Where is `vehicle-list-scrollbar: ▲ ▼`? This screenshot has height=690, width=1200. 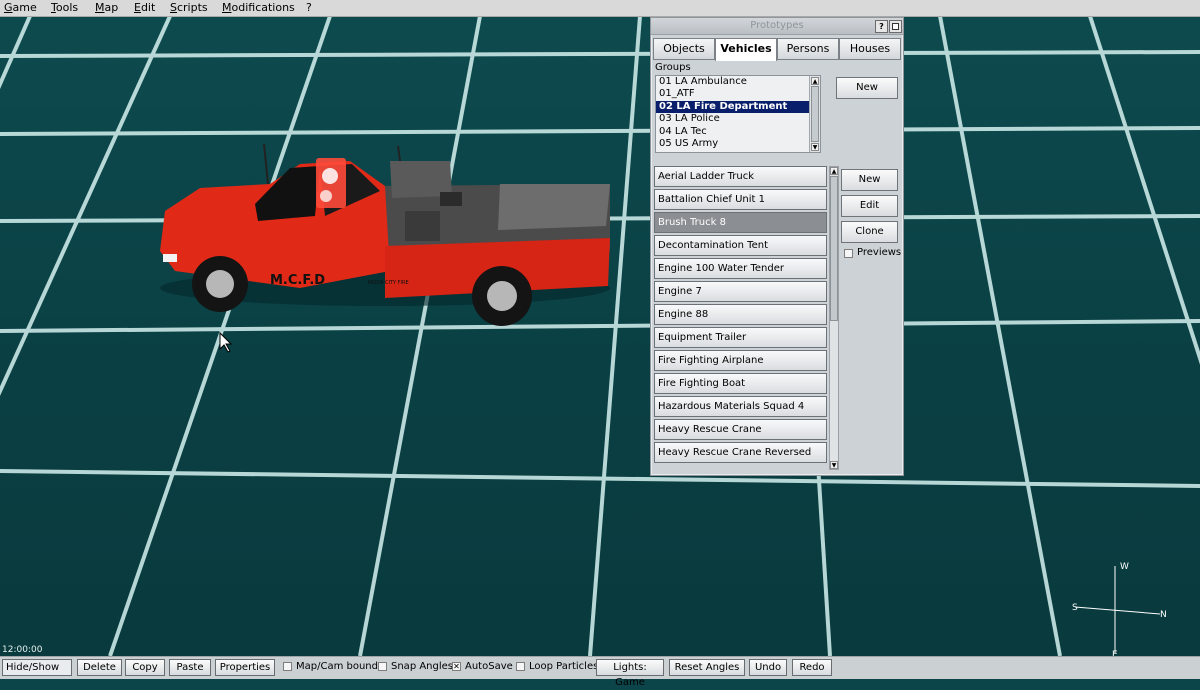
vehicle-list-scrollbar: ▲ ▼ is located at coordinates (834, 318).